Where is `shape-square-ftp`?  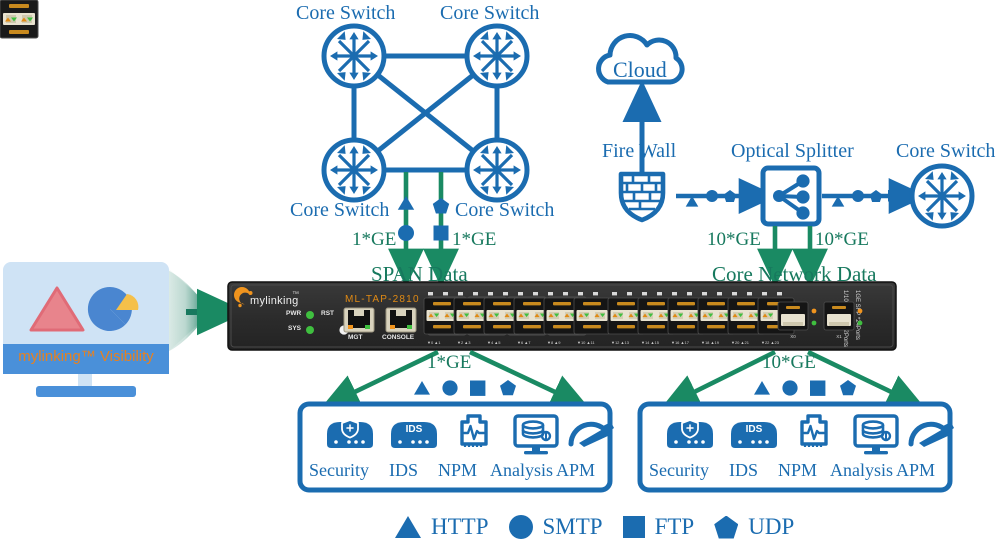
shape-square-ftp is located at coordinates (441, 233).